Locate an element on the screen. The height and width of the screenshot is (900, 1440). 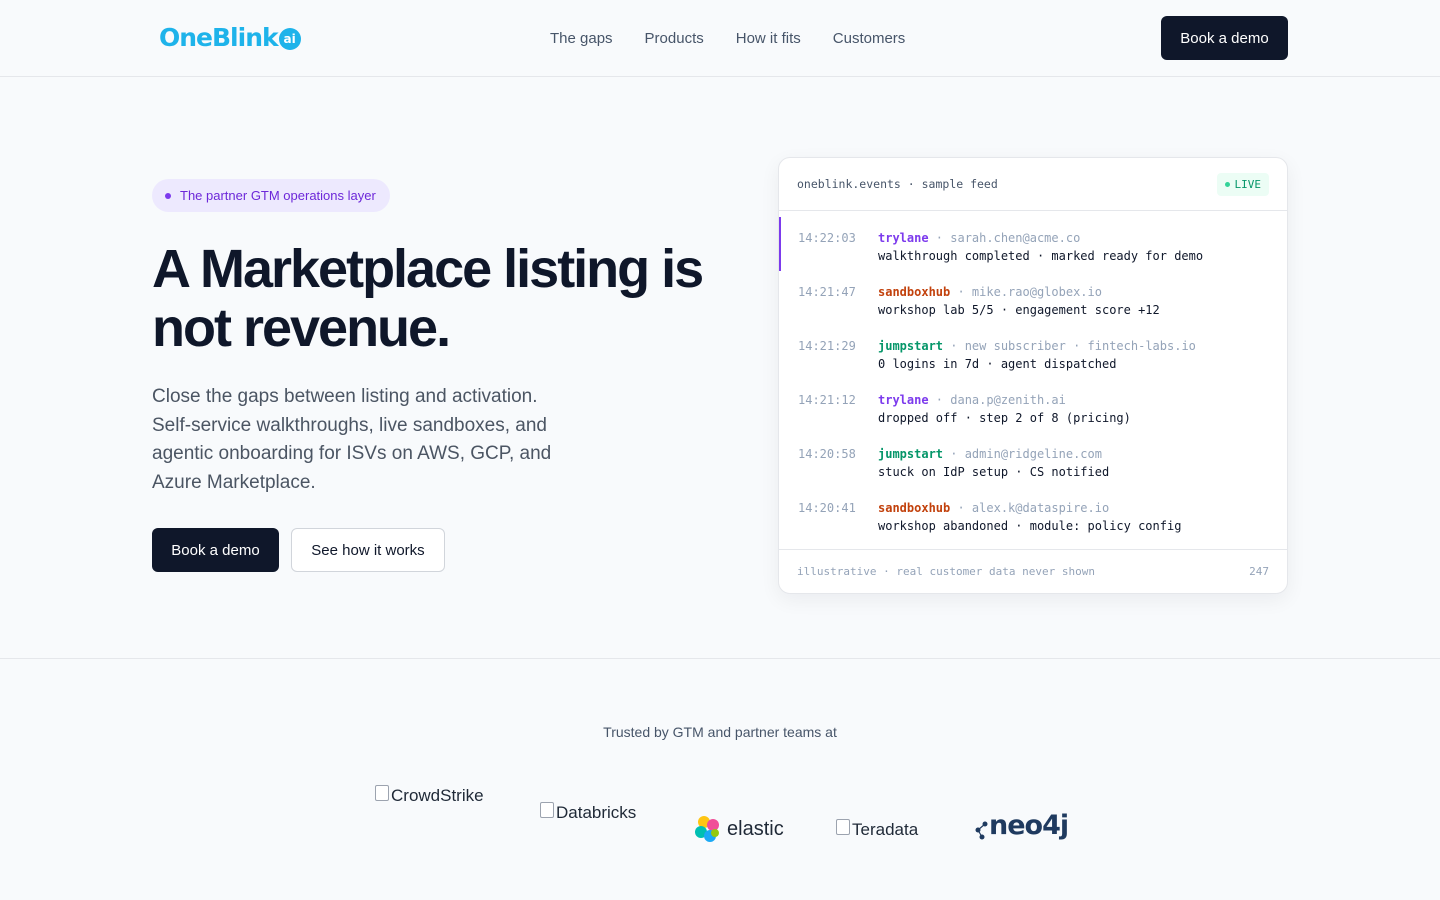
crowdstrike-logo: CrowdStrike is located at coordinates (429, 795).